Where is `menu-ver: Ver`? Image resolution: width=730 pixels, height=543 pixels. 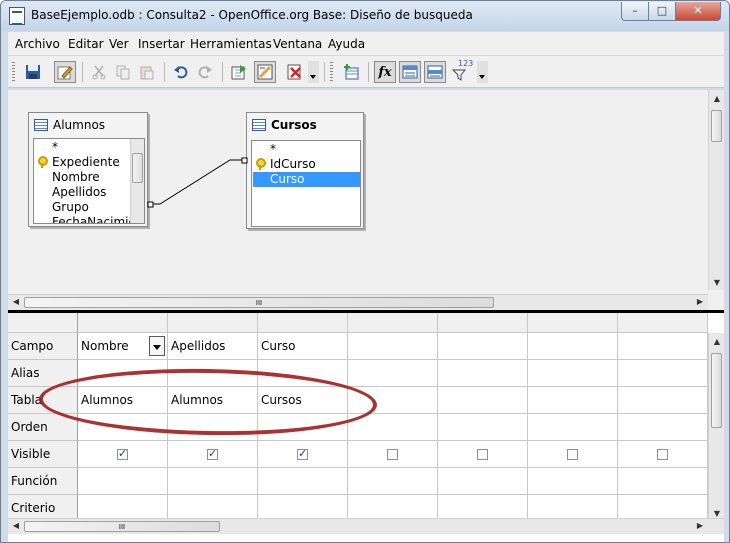 menu-ver: Ver is located at coordinates (119, 44).